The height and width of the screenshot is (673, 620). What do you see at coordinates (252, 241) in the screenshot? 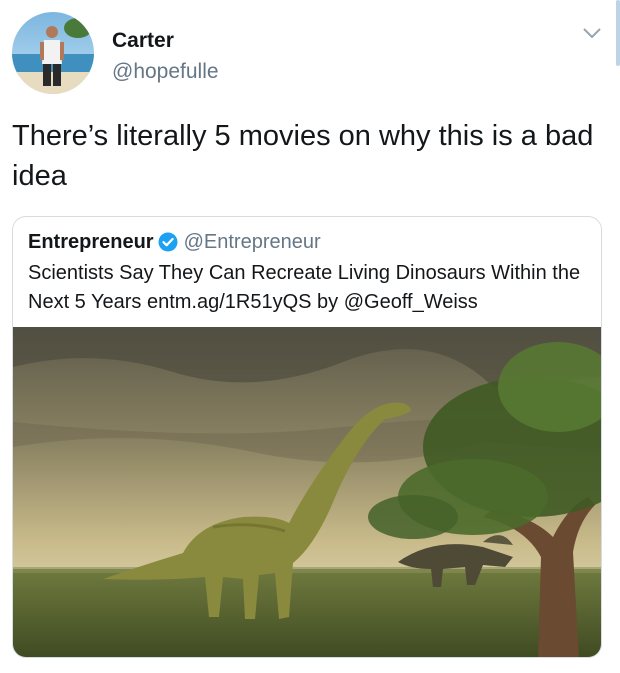
I see `quoted-author-handle: @Entrepreneur` at bounding box center [252, 241].